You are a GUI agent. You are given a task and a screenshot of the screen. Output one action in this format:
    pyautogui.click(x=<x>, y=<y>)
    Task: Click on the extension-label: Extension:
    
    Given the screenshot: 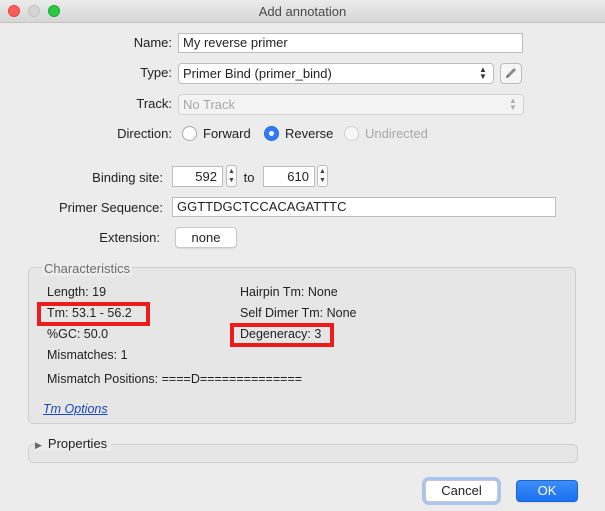 What is the action you would take?
    pyautogui.click(x=129, y=237)
    